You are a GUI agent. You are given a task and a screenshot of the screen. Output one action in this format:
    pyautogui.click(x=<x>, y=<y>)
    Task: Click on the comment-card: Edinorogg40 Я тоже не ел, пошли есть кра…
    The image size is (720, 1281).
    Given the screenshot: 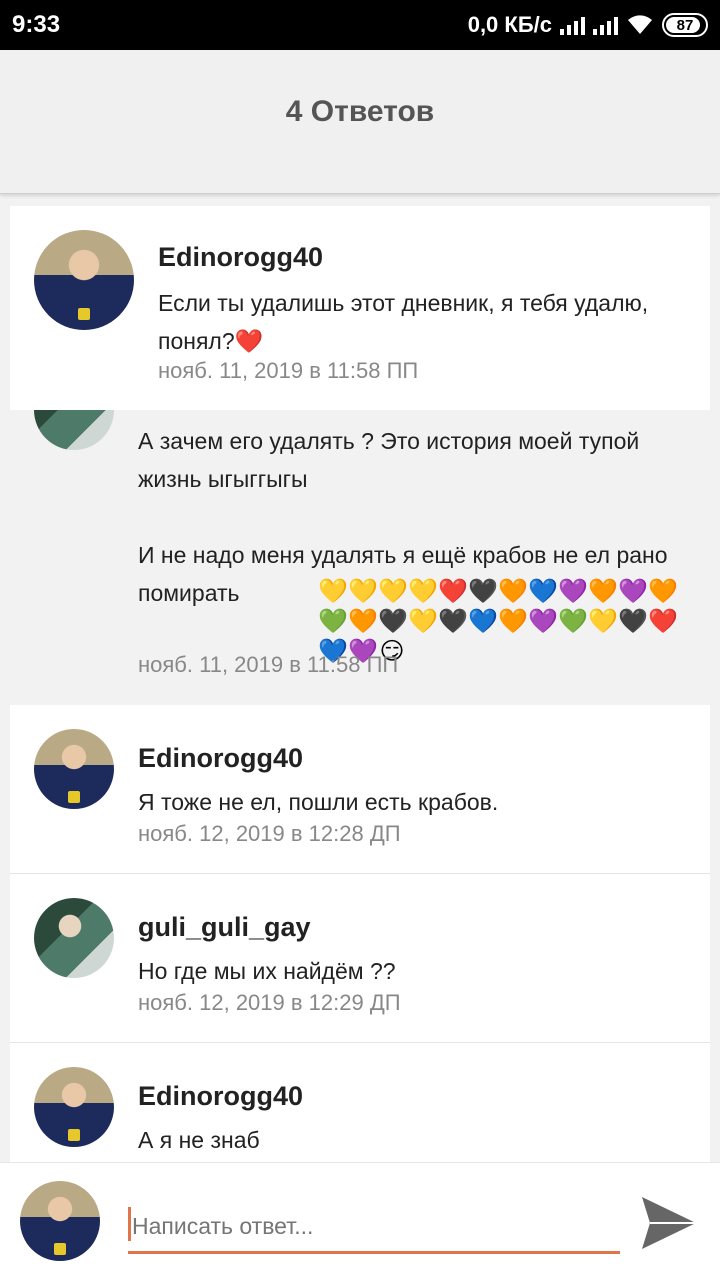 What is the action you would take?
    pyautogui.click(x=360, y=789)
    